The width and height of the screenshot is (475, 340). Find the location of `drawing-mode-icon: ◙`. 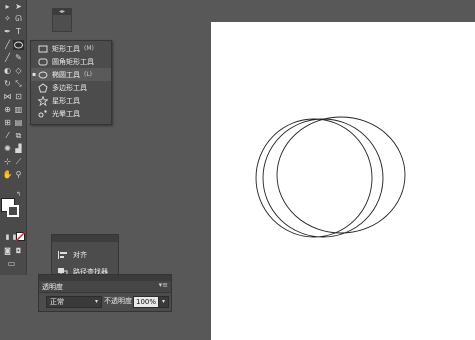

drawing-mode-icon: ◙ is located at coordinates (7, 251).